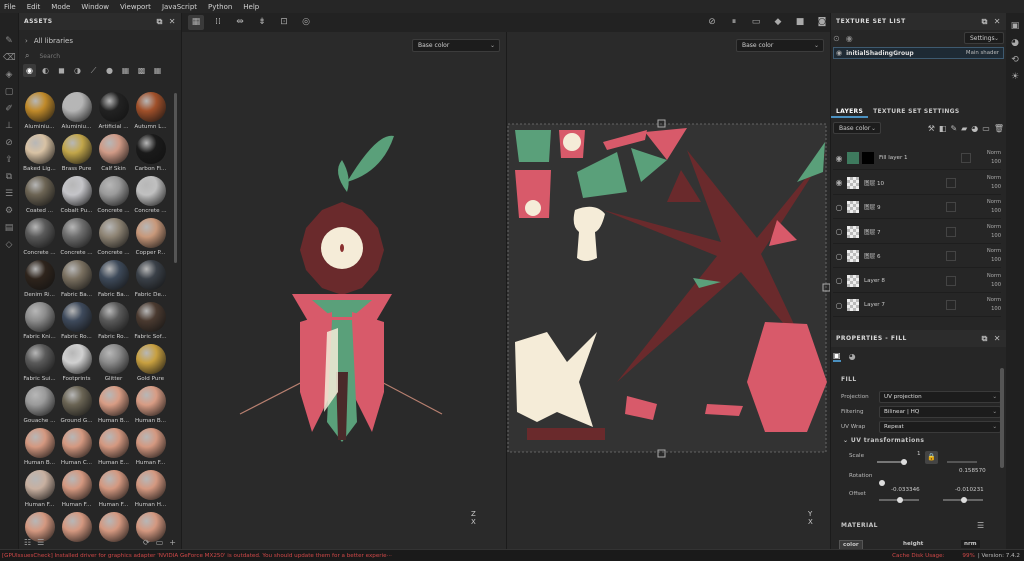 This screenshot has height=561, width=1024. I want to click on texture-set-list-icon: ▣, so click(1015, 28).